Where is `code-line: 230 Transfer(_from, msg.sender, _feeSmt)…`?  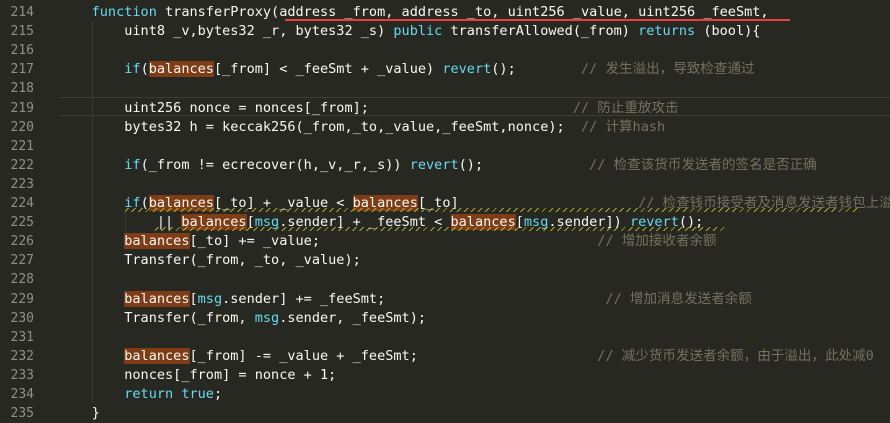 code-line: 230 Transfer(_from, msg.sender, _feeSmt)… is located at coordinates (445, 318).